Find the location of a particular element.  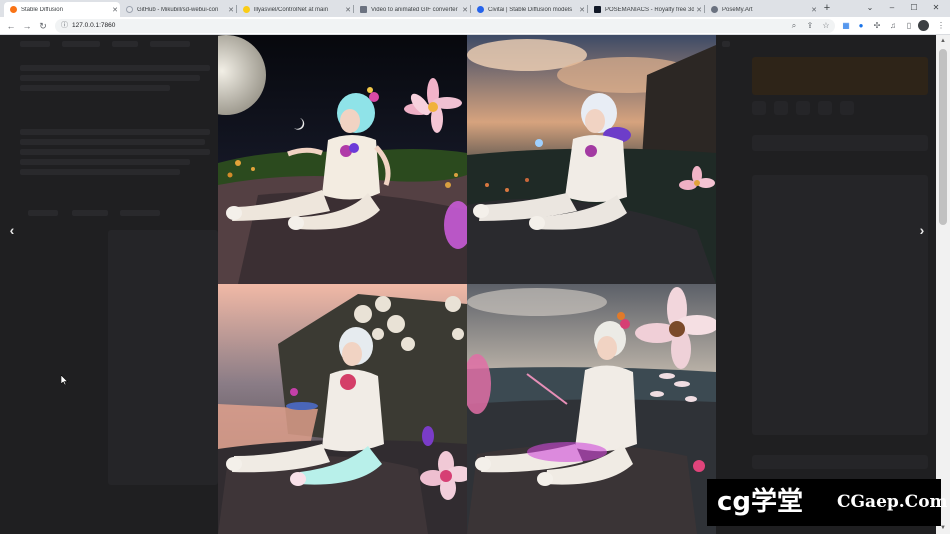

mouse-pointer-icon is located at coordinates (65, 380).